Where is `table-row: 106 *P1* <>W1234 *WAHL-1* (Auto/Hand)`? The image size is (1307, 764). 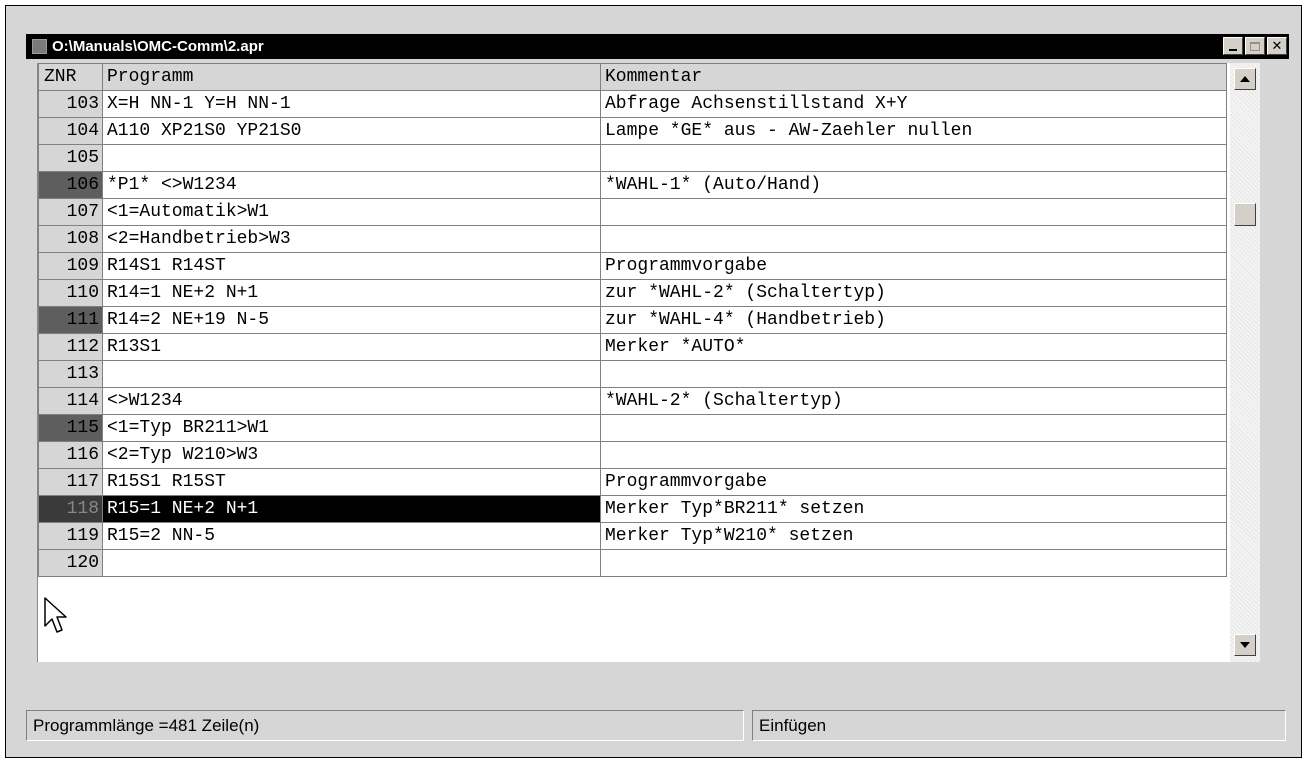
table-row: 106 *P1* <>W1234 *WAHL-1* (Auto/Hand) is located at coordinates (632, 185).